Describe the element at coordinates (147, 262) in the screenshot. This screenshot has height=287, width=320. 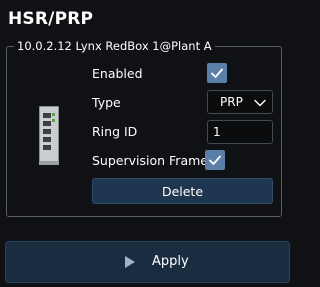
I see `apply-button: Apply` at that location.